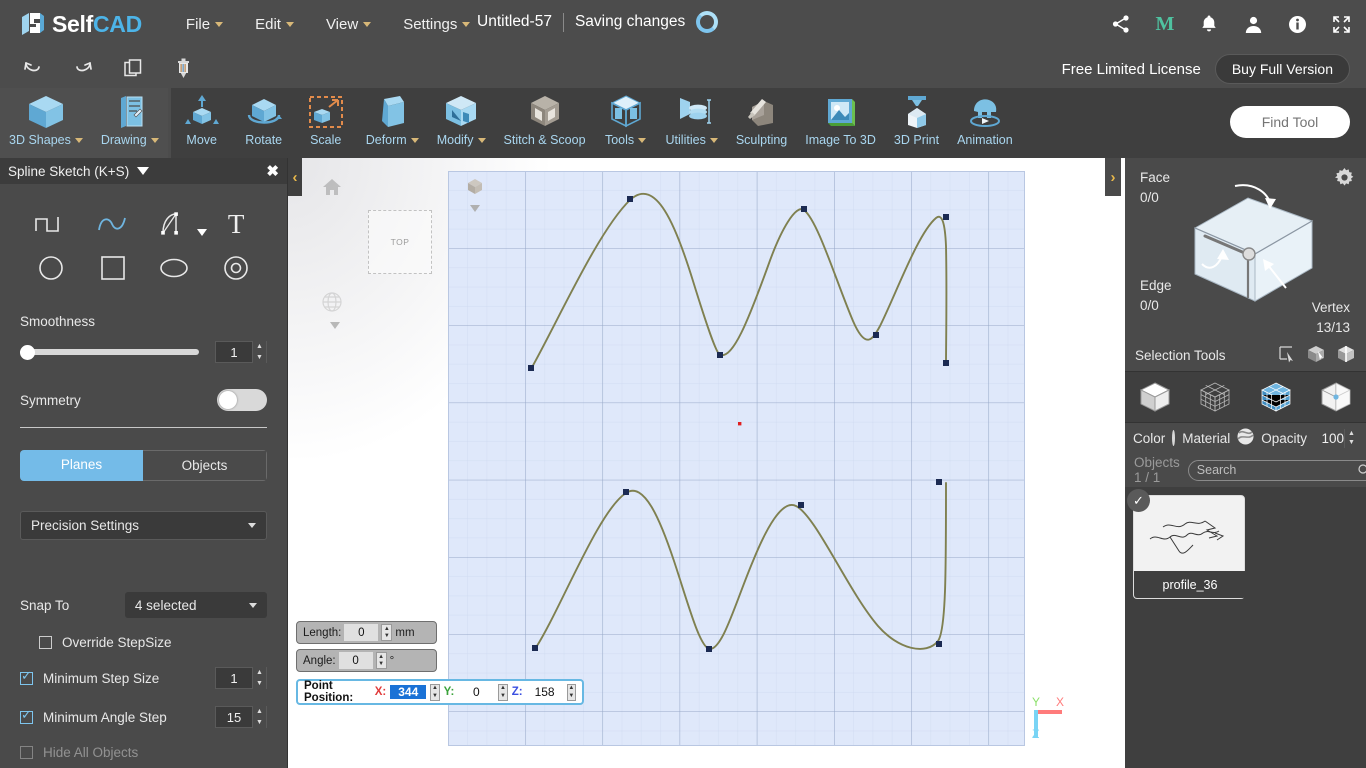 This screenshot has width=1366, height=768. Describe the element at coordinates (916, 123) in the screenshot. I see `ribbon-3d-print: 3D Print` at that location.